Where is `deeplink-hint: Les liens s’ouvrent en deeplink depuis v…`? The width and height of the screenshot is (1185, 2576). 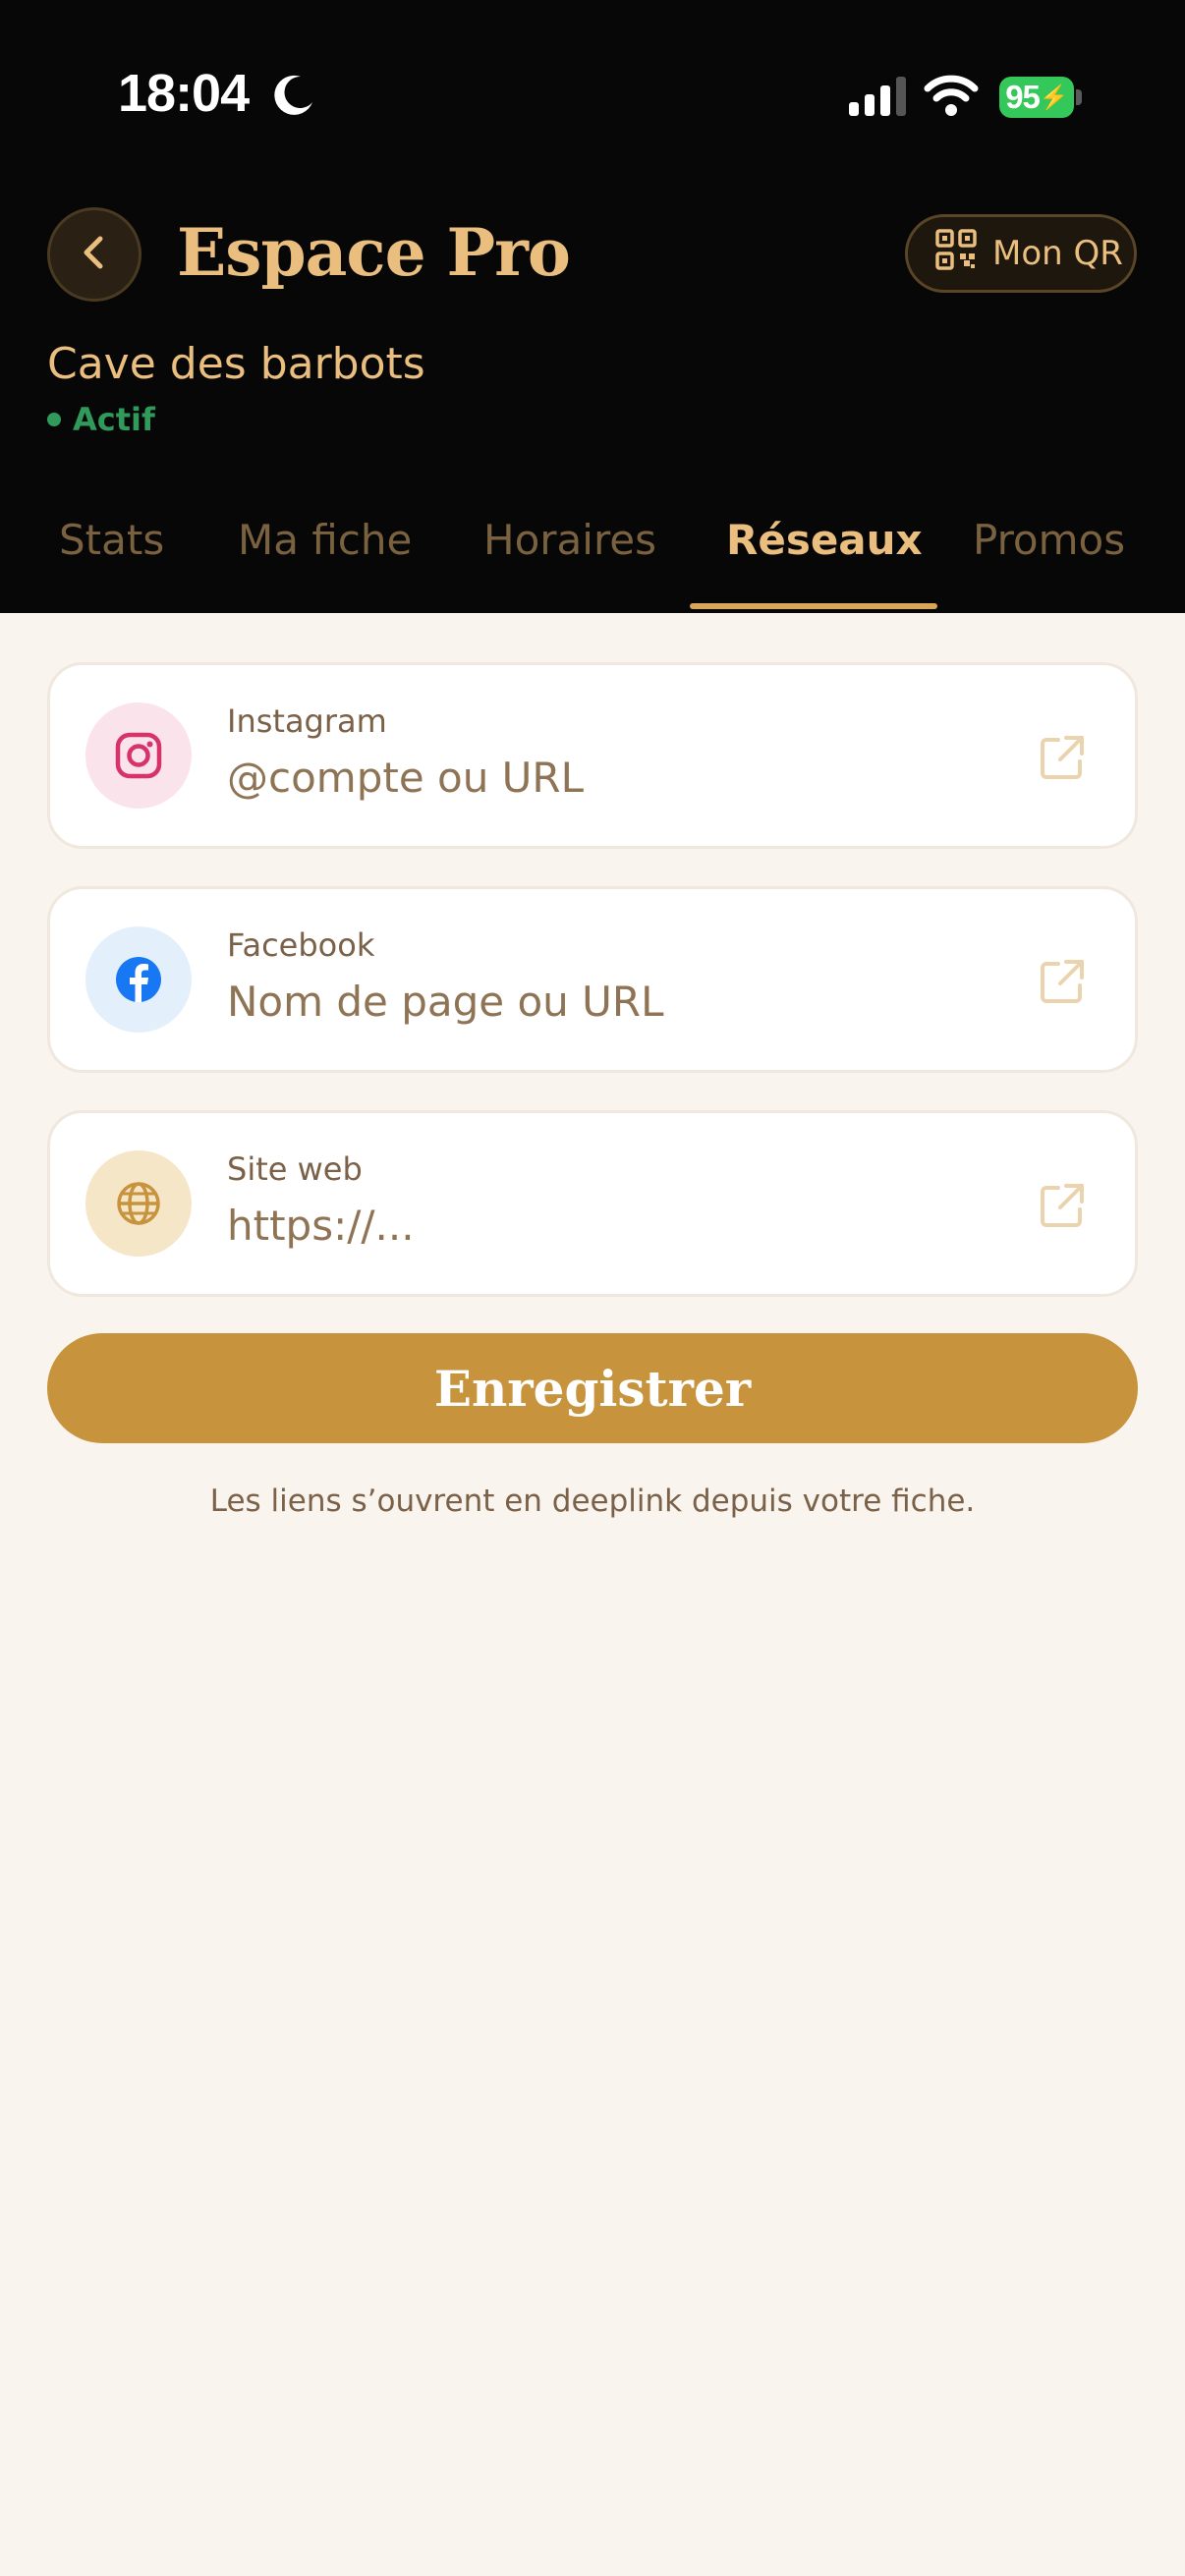 deeplink-hint: Les liens s’ouvrent en deeplink depuis v… is located at coordinates (592, 1501).